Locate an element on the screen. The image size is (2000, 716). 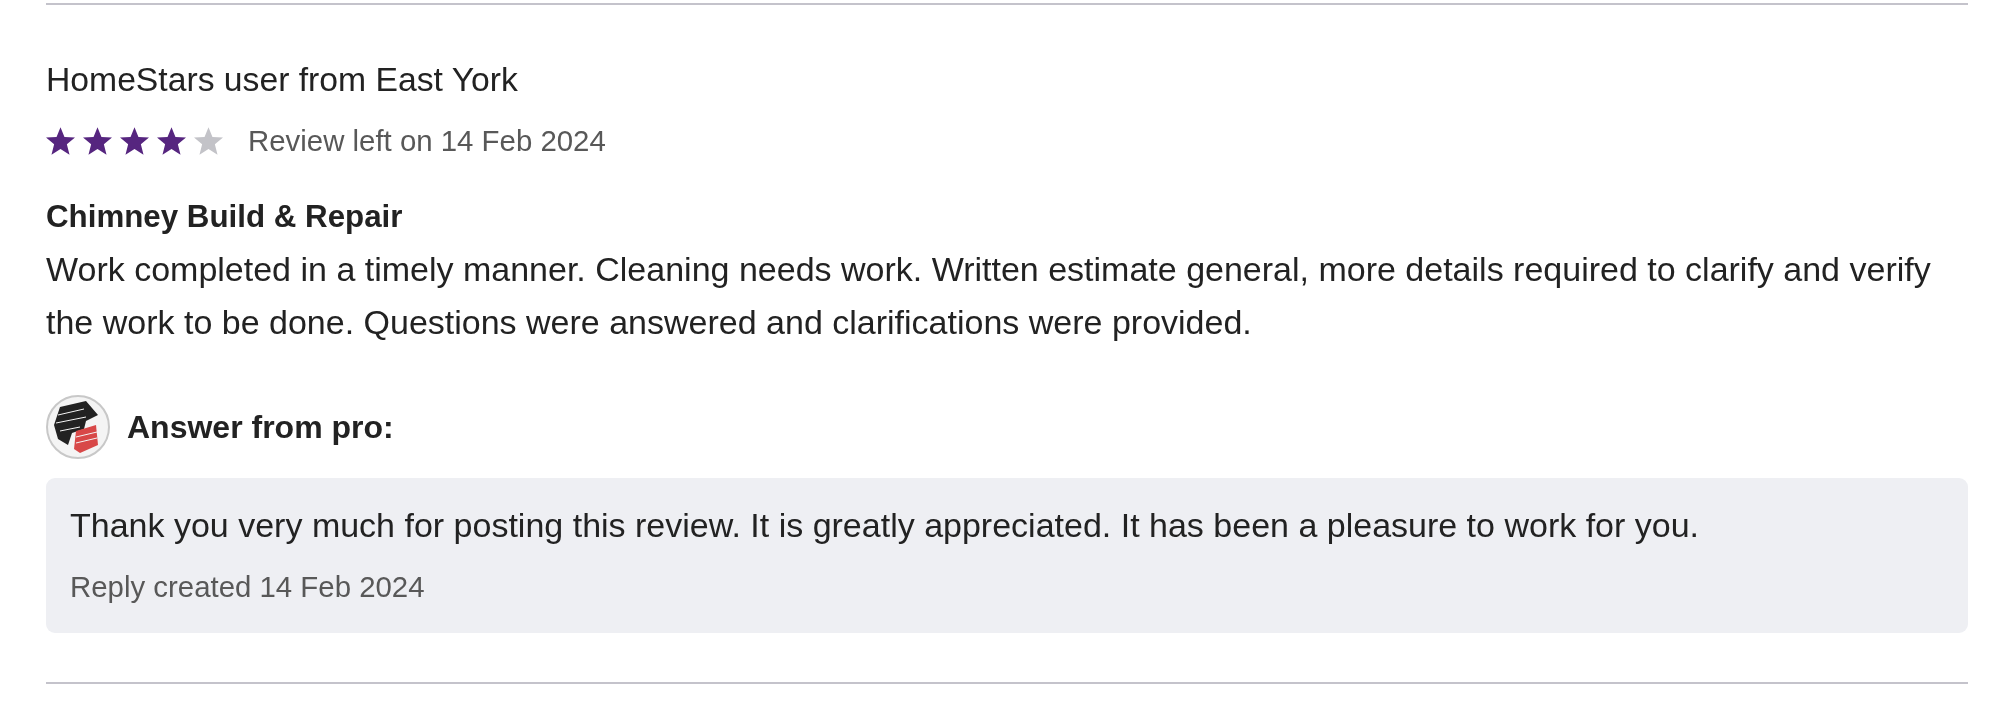
reply-text: Thank you very much for posting this review. It is greatly appreciated. It has been a pleasure to work for you. is located at coordinates (885, 525).